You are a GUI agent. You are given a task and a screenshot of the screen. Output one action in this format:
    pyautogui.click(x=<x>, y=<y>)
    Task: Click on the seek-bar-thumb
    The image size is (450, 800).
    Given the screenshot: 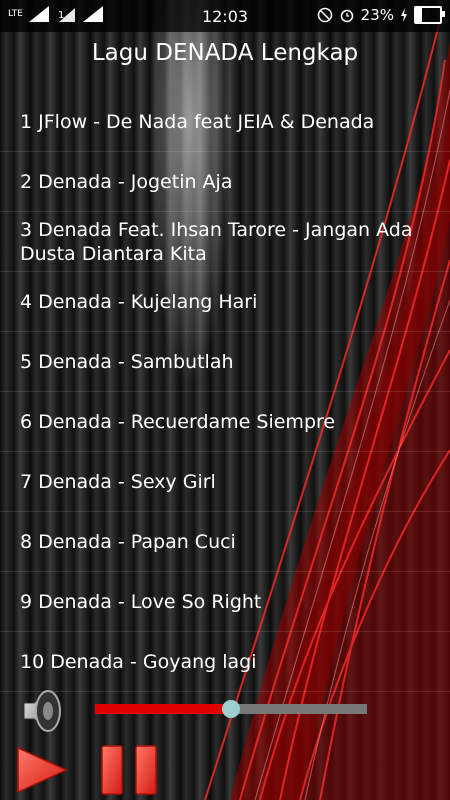 What is the action you would take?
    pyautogui.click(x=231, y=709)
    